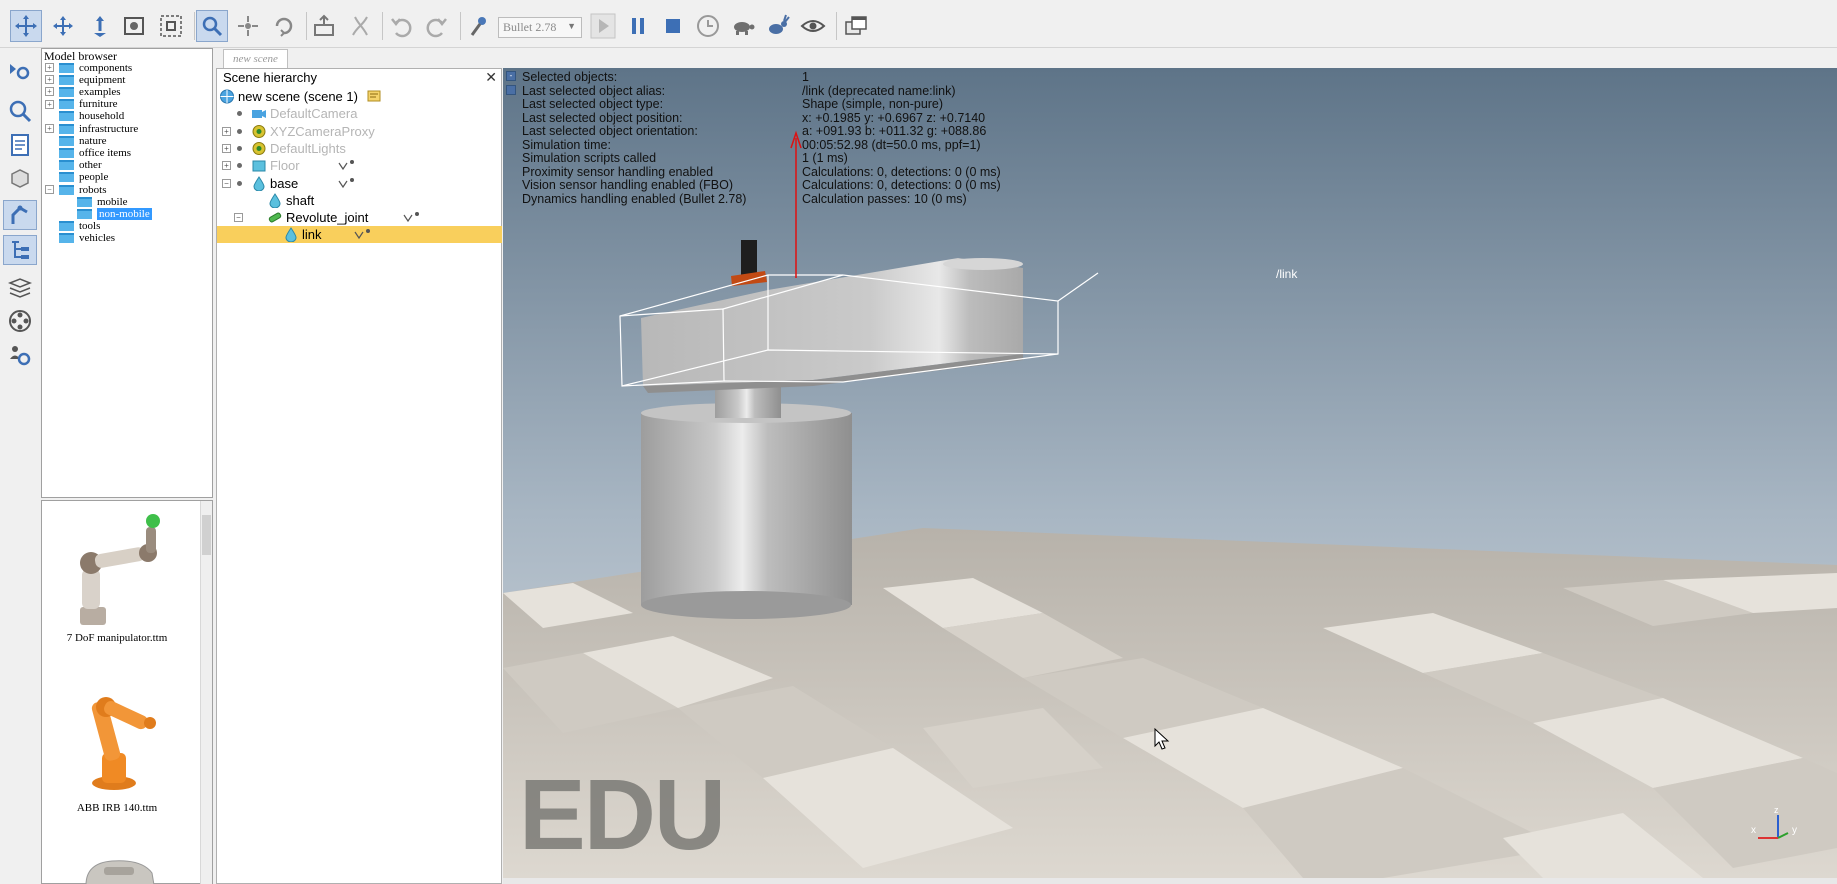 The height and width of the screenshot is (884, 1837). What do you see at coordinates (102, 201) in the screenshot?
I see `model-folder-mobile: mobile` at bounding box center [102, 201].